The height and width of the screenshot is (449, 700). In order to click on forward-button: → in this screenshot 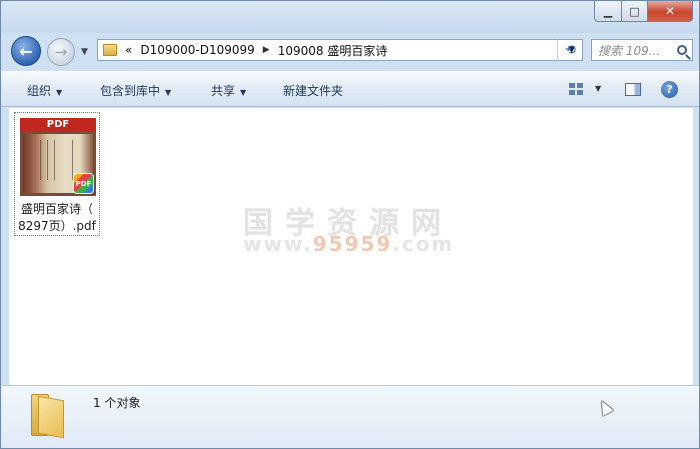, I will do `click(61, 52)`.